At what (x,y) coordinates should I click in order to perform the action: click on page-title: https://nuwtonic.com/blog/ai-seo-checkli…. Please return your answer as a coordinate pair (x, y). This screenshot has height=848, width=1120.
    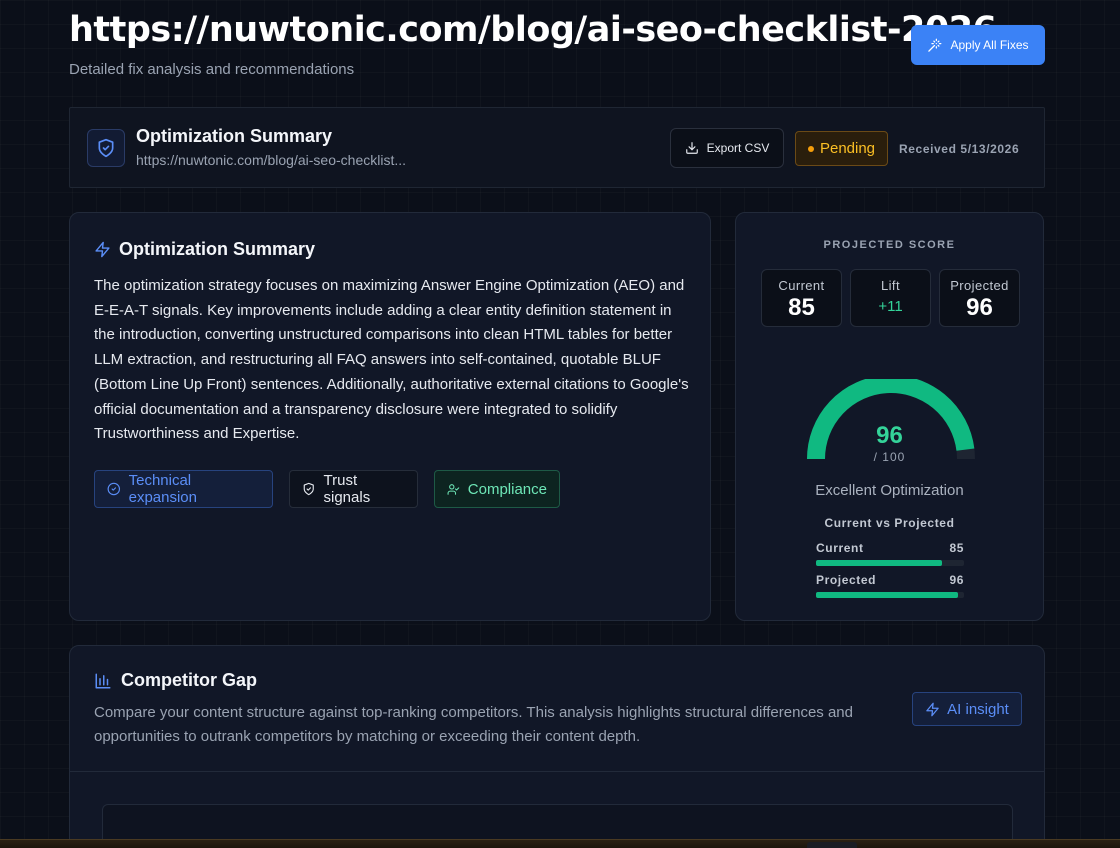
    Looking at the image, I should click on (533, 30).